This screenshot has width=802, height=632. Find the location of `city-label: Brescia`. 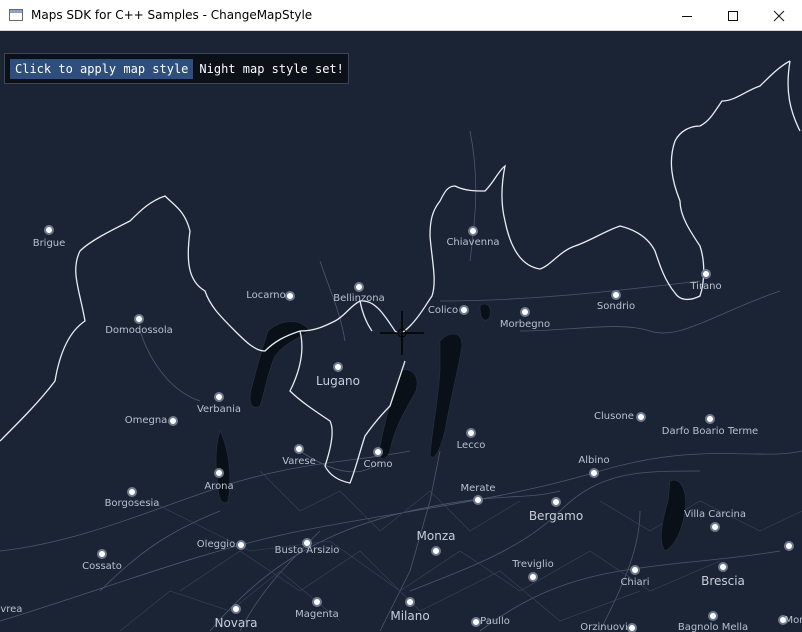

city-label: Brescia is located at coordinates (723, 581).